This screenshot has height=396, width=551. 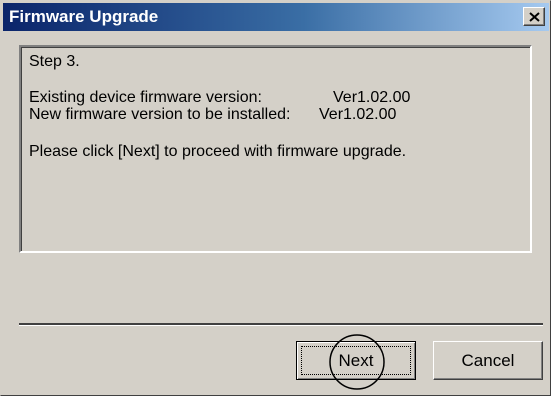 What do you see at coordinates (358, 114) in the screenshot?
I see `new-version-value: Ver1.02.00` at bounding box center [358, 114].